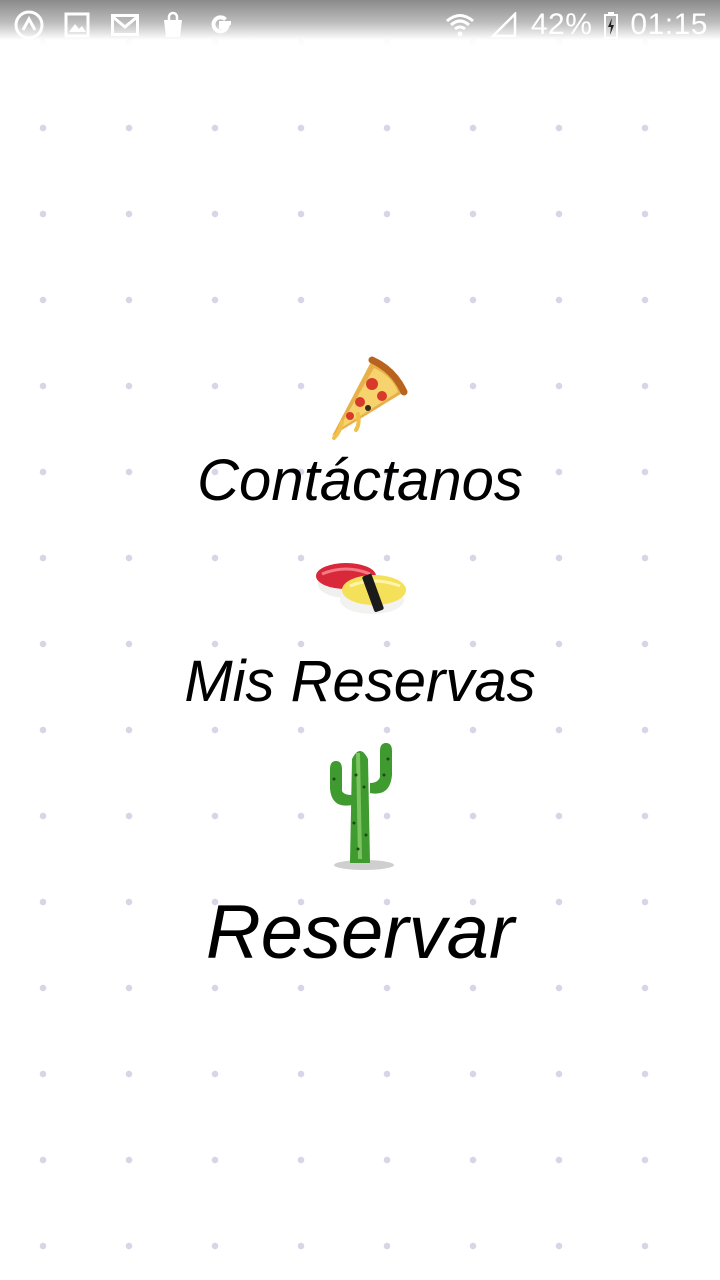 The height and width of the screenshot is (1280, 720). Describe the element at coordinates (360, 481) in the screenshot. I see `contact-label: Contáctanos` at that location.